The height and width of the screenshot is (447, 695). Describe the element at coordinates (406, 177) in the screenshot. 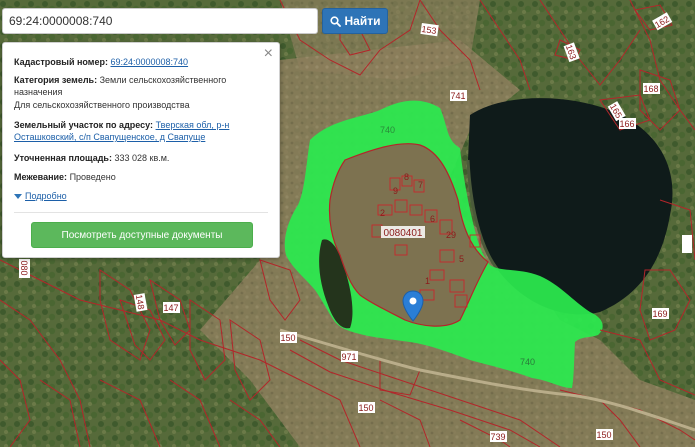

I see `map-label: 8` at that location.